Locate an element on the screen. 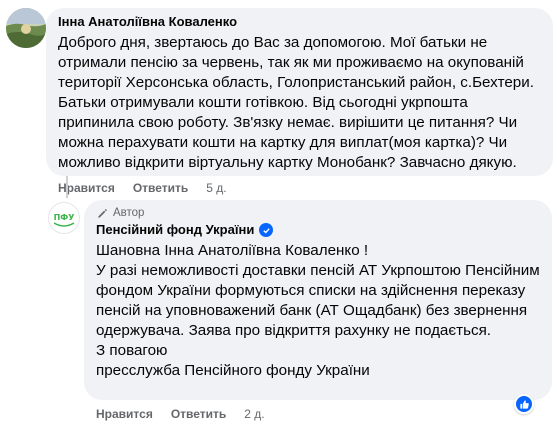 The width and height of the screenshot is (557, 427). pfu-avatar: ПФУ is located at coordinates (64, 218).